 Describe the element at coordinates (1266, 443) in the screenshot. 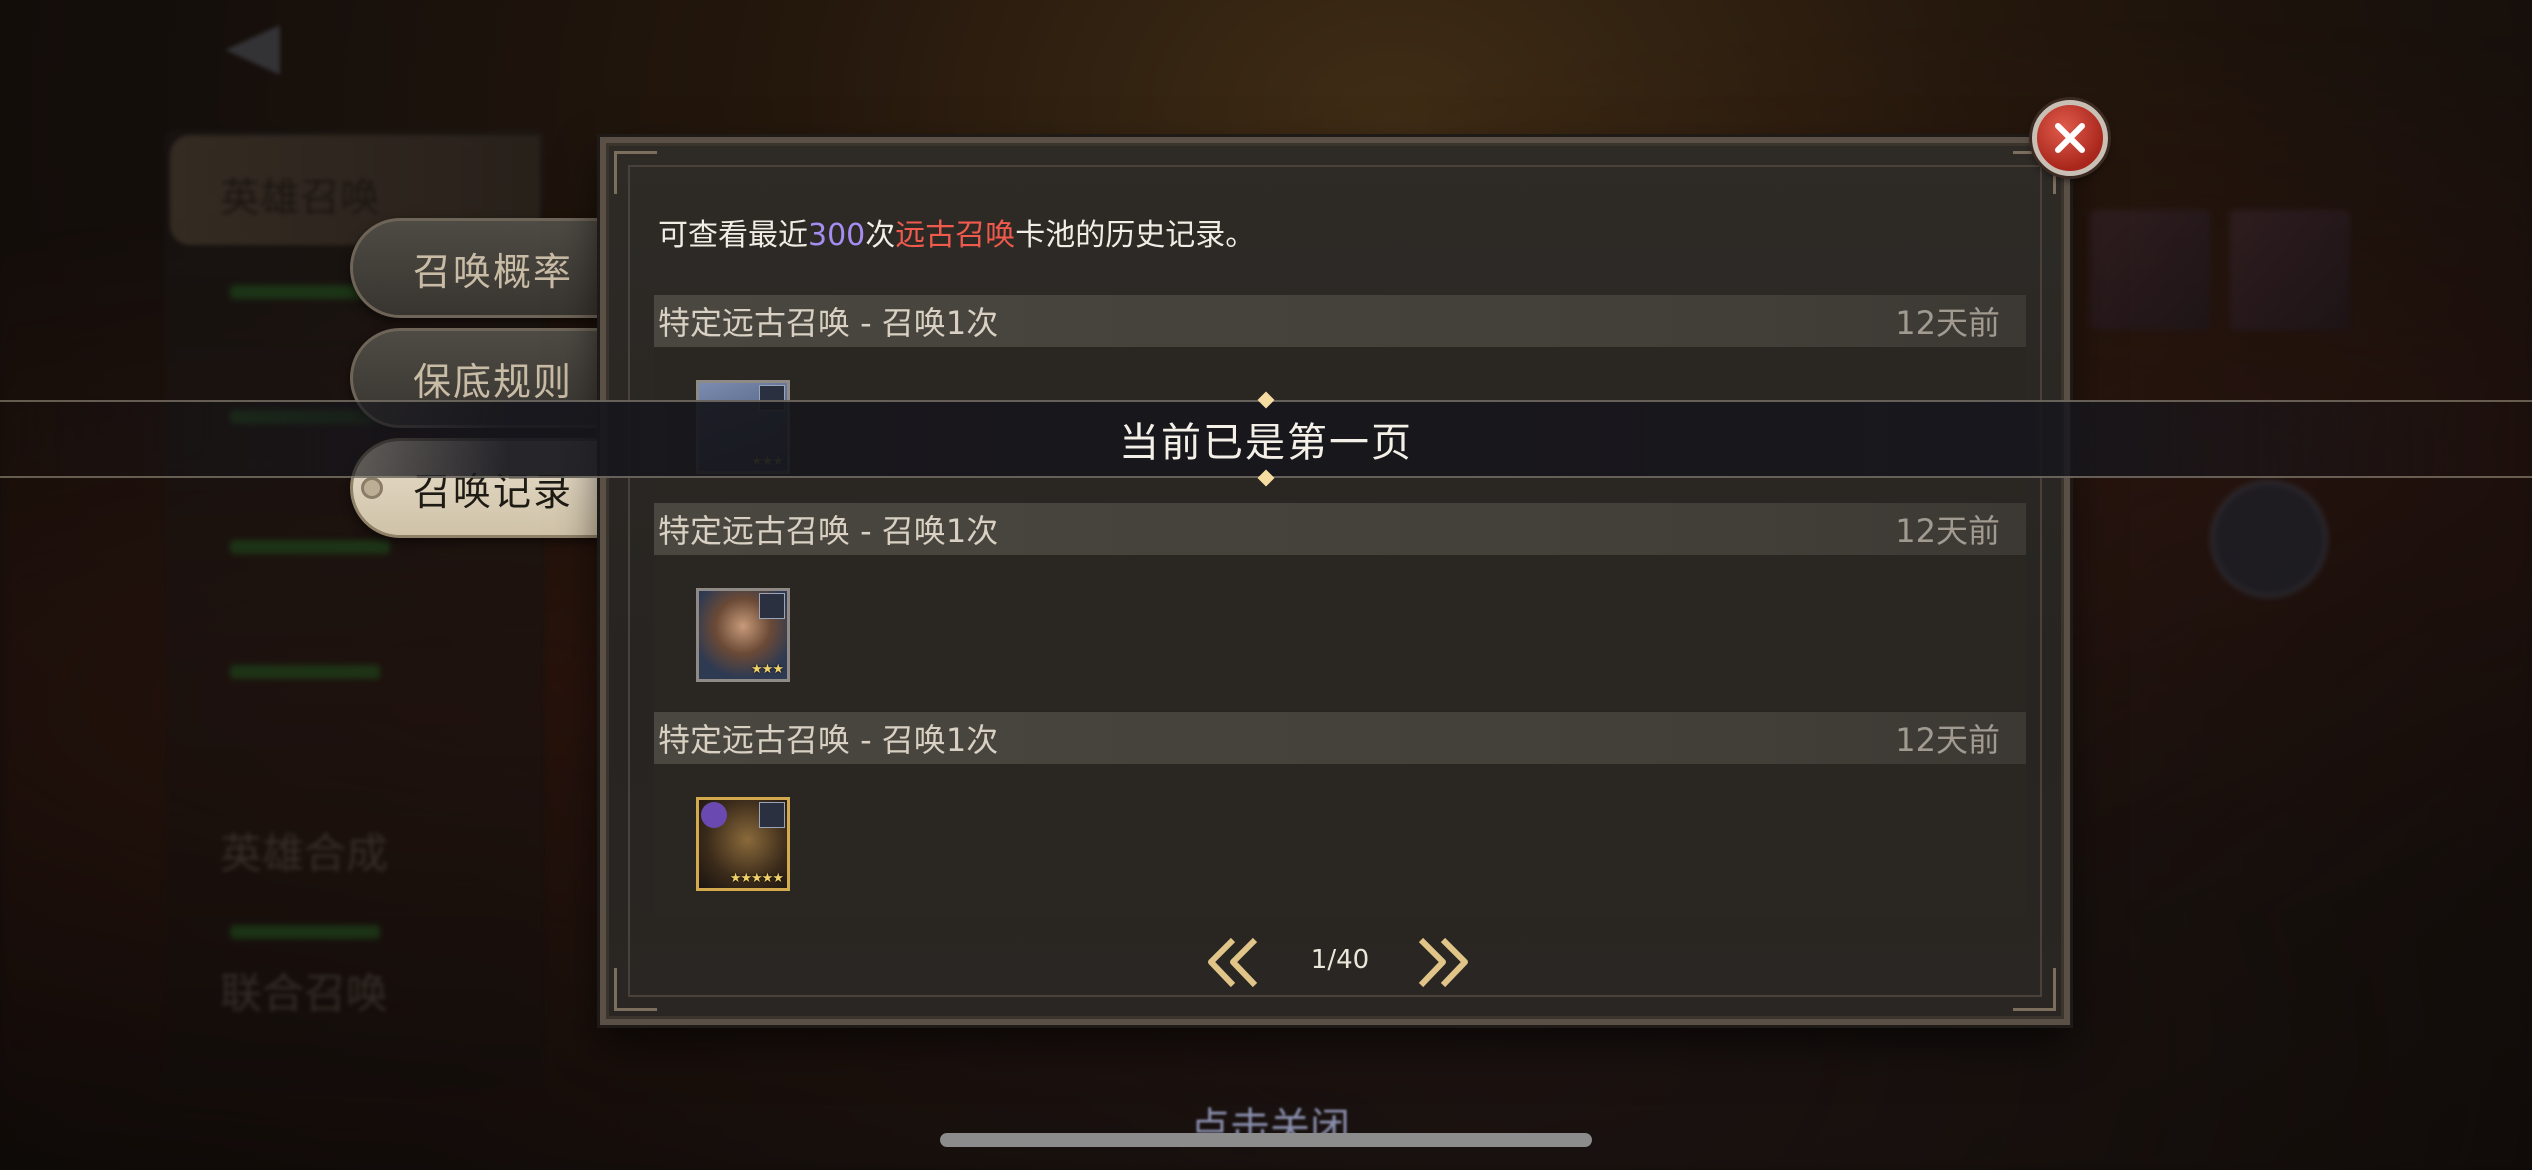

I see `toast-text: 当前已是第一页` at that location.